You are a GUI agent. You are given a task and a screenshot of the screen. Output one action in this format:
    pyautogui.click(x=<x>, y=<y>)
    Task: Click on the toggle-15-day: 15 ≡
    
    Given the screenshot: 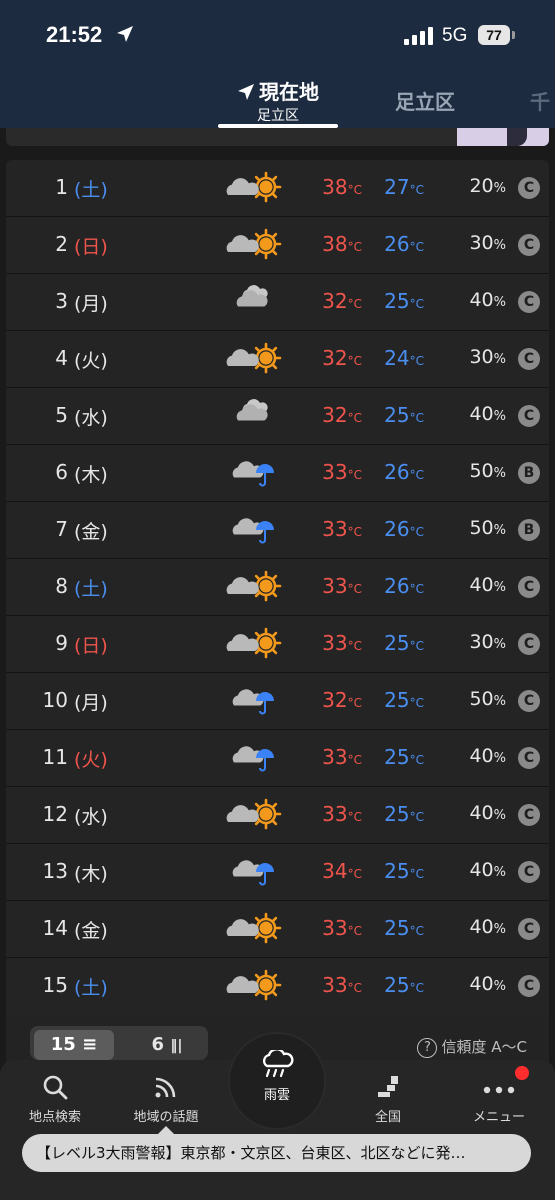 What is the action you would take?
    pyautogui.click(x=74, y=1045)
    